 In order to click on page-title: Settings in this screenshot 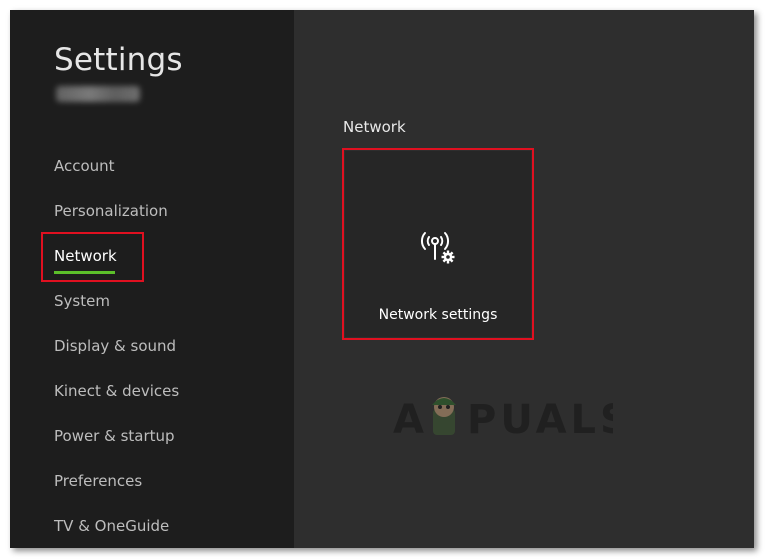, I will do `click(118, 60)`.